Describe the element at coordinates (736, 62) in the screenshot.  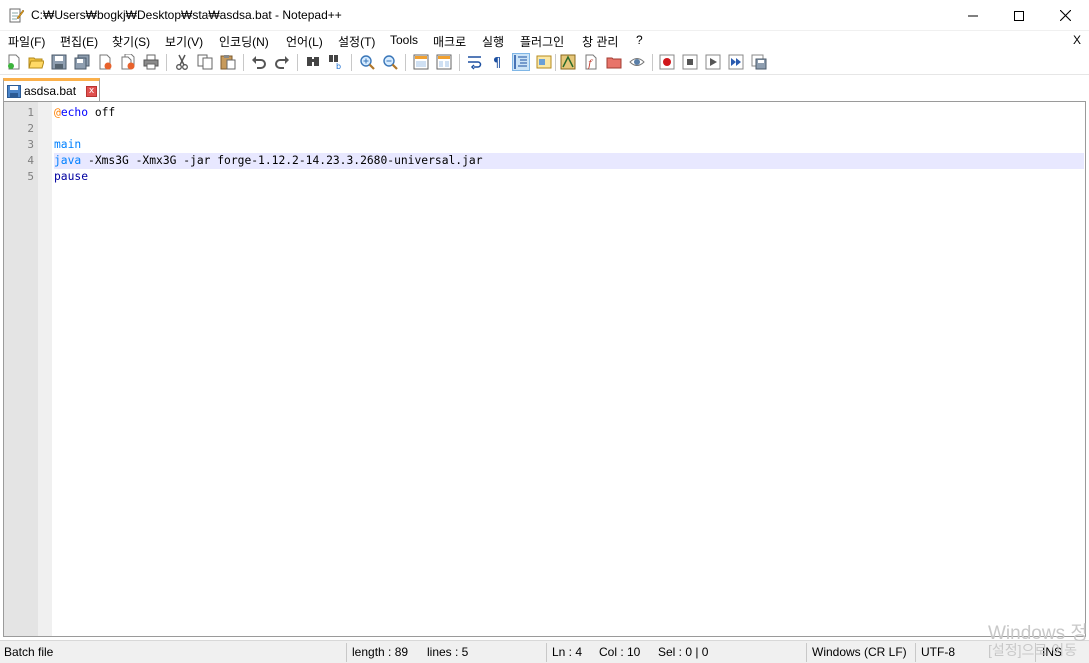
I see `run-macro-multiple-icon` at that location.